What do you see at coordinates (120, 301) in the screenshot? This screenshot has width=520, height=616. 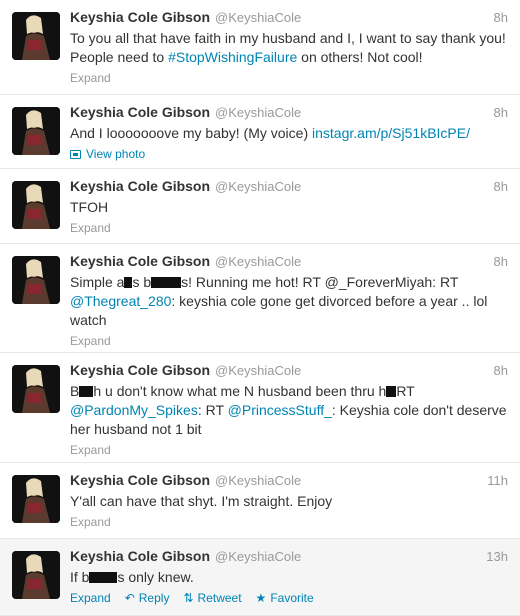 I see `mention-link: @Thegreat_280` at bounding box center [120, 301].